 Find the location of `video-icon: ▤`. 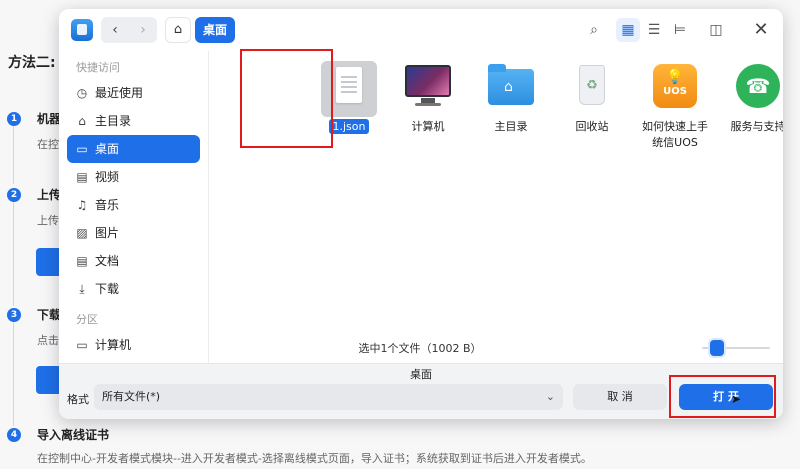

video-icon: ▤ is located at coordinates (82, 177).